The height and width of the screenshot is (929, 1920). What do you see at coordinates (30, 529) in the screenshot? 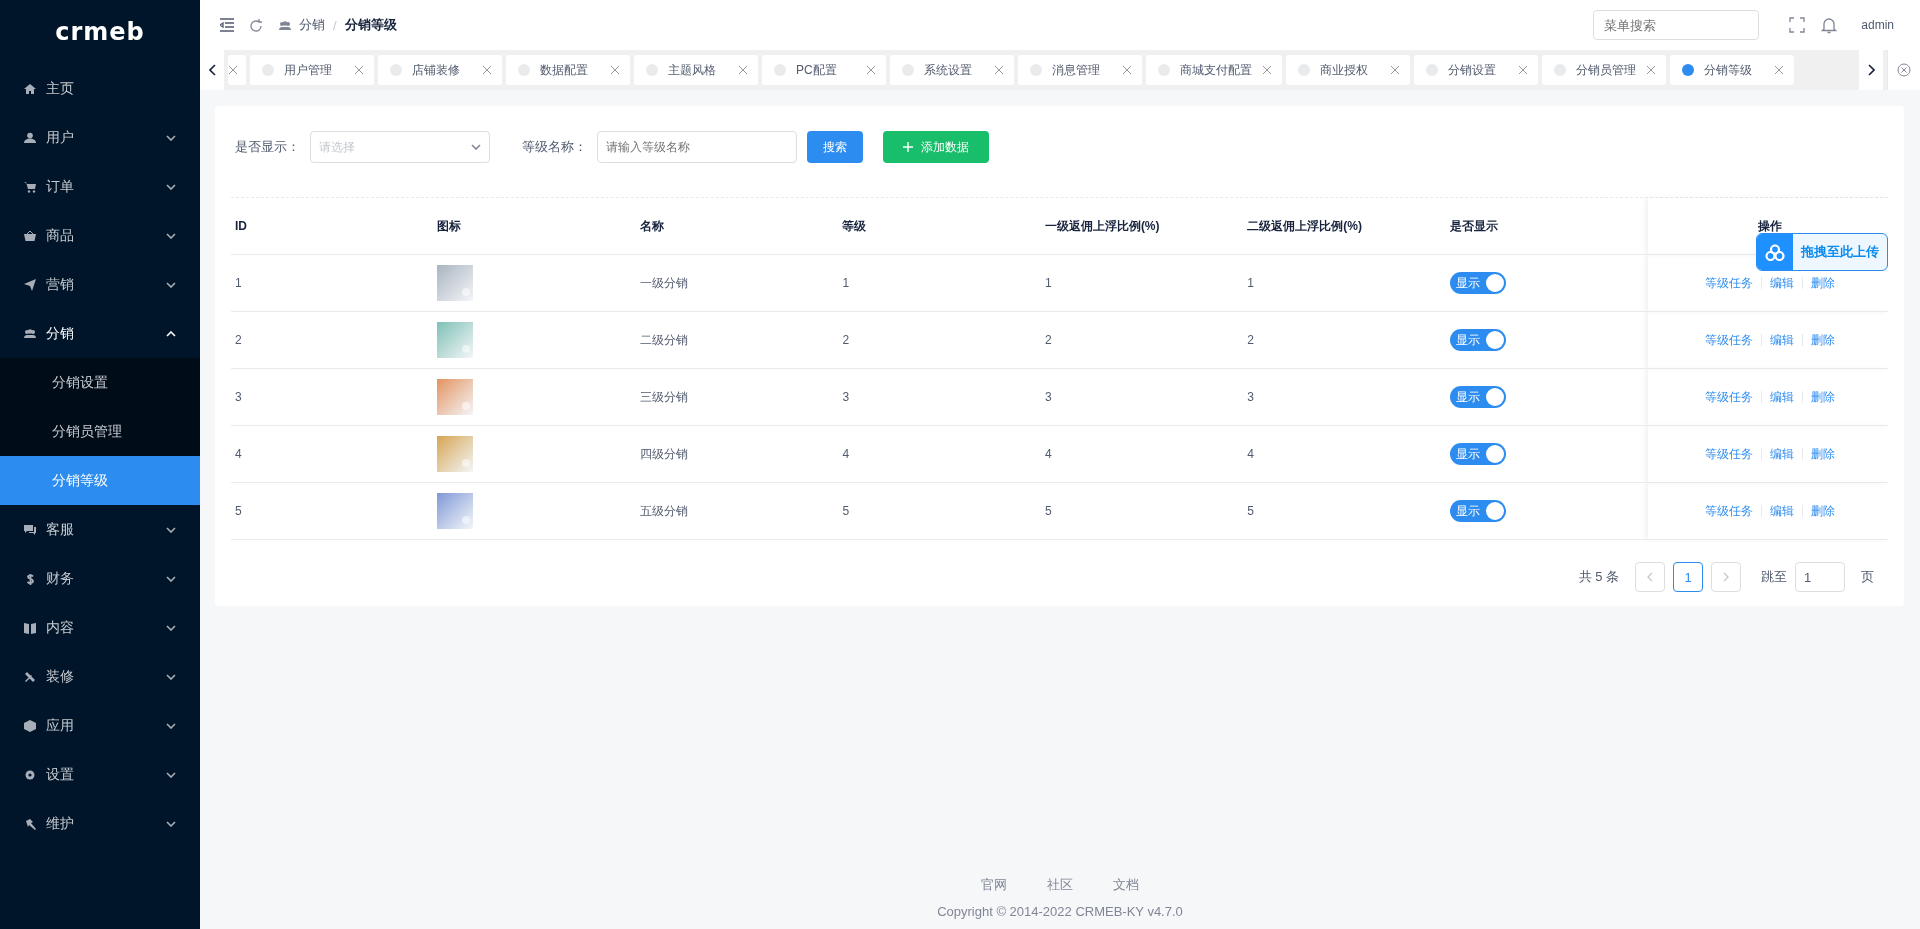
I see `chat-icon` at bounding box center [30, 529].